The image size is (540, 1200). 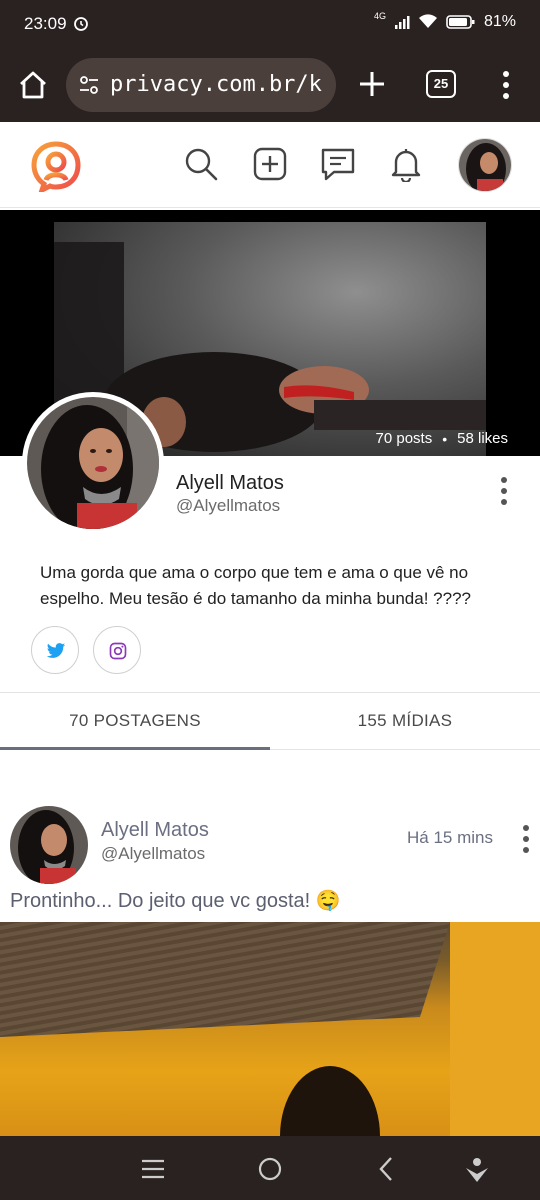 I want to click on profile-avatar-image, so click(x=93, y=463).